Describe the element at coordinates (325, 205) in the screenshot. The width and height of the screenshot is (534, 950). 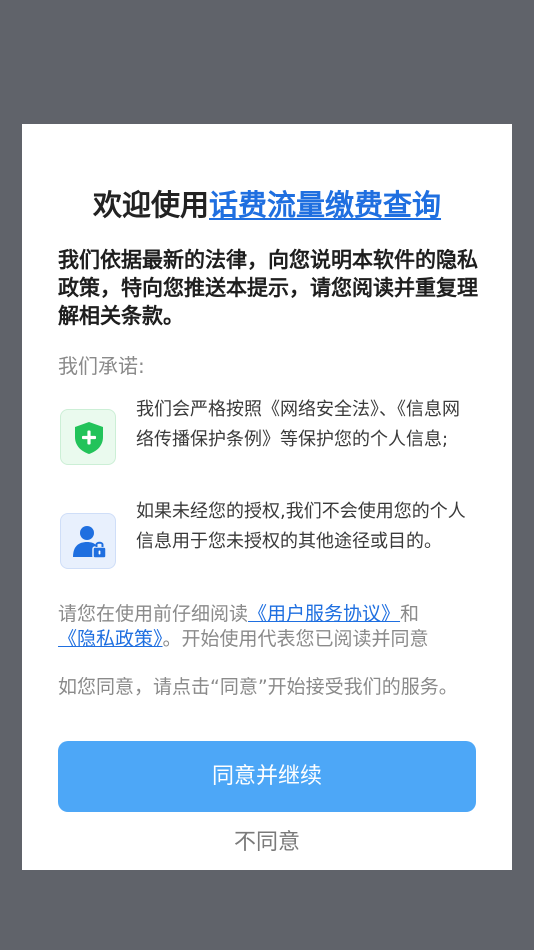
I see `app-name-link: 话费流量缴费查询` at that location.